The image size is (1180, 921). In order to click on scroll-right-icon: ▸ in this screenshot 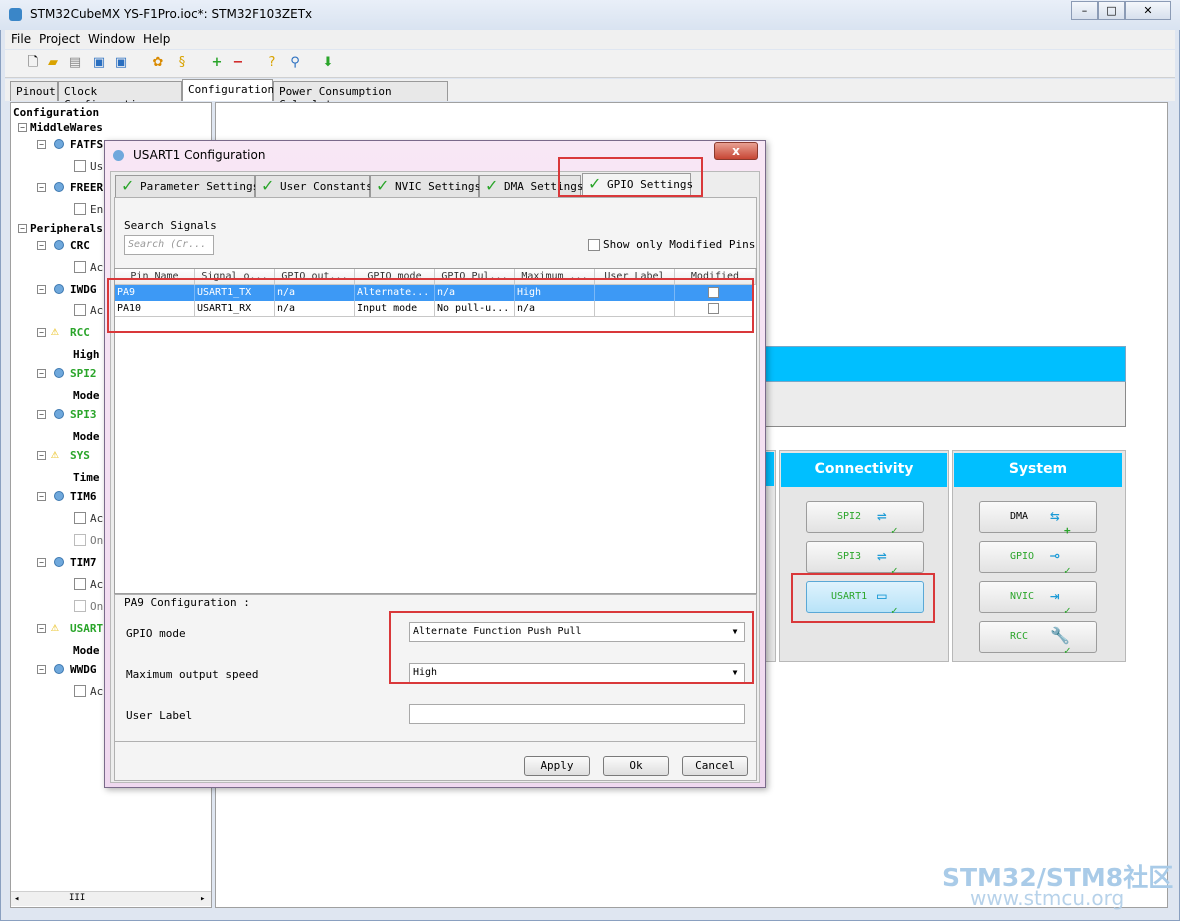, I will do `click(202, 899)`.